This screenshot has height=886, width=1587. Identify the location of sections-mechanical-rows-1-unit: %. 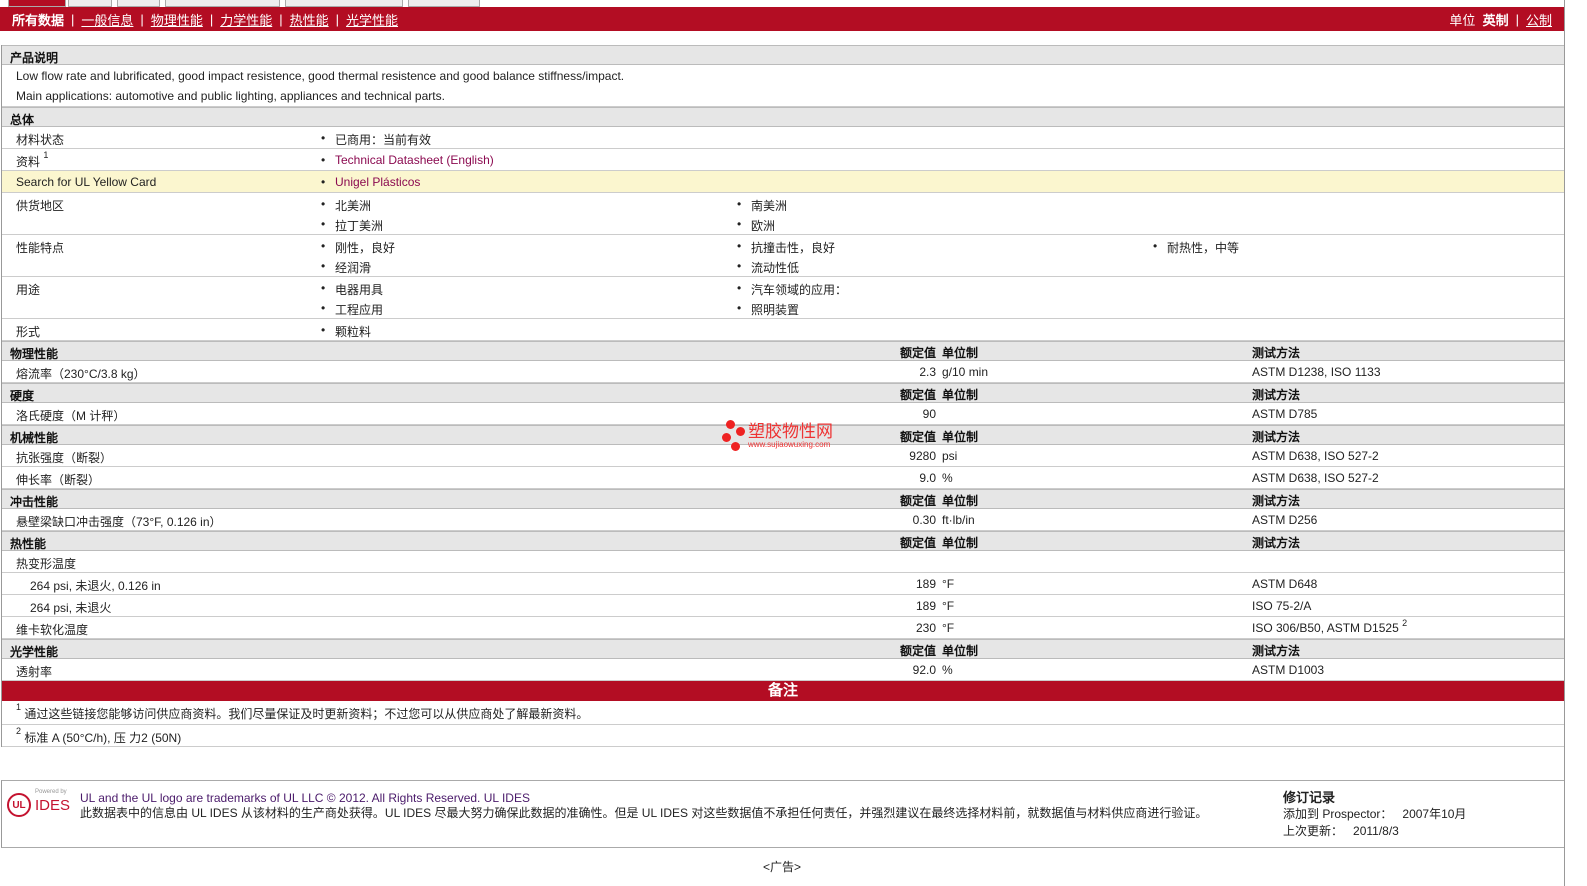
(947, 478).